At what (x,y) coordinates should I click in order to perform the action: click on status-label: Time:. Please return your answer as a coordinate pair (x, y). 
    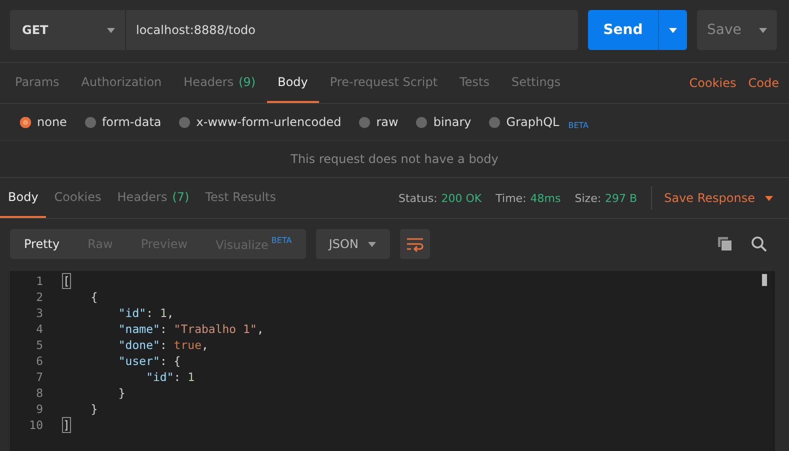
    Looking at the image, I should click on (511, 198).